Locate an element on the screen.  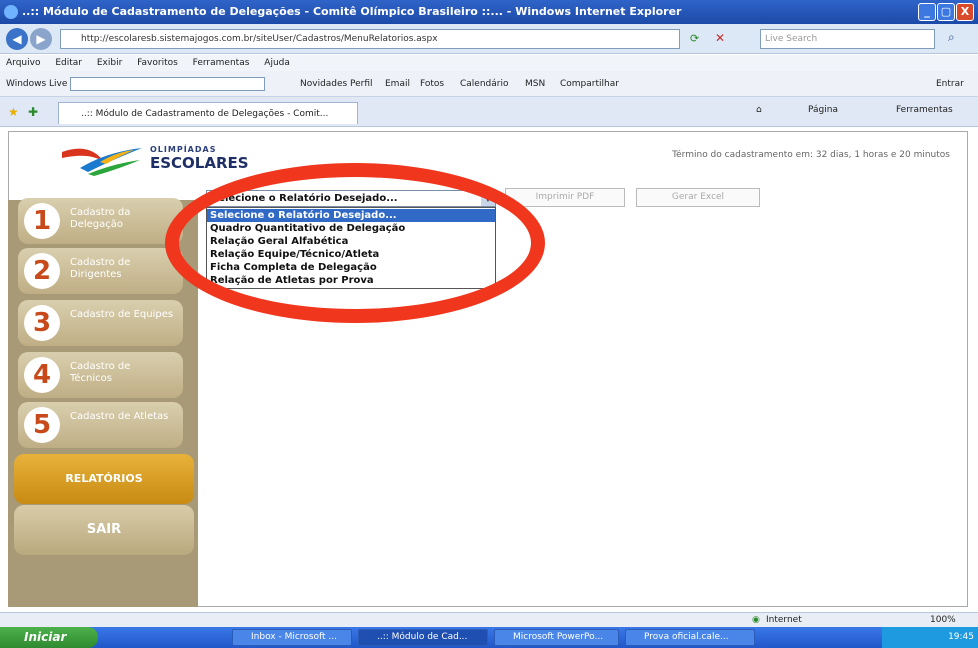
toolbar-calendario: Calendário is located at coordinates (484, 84).